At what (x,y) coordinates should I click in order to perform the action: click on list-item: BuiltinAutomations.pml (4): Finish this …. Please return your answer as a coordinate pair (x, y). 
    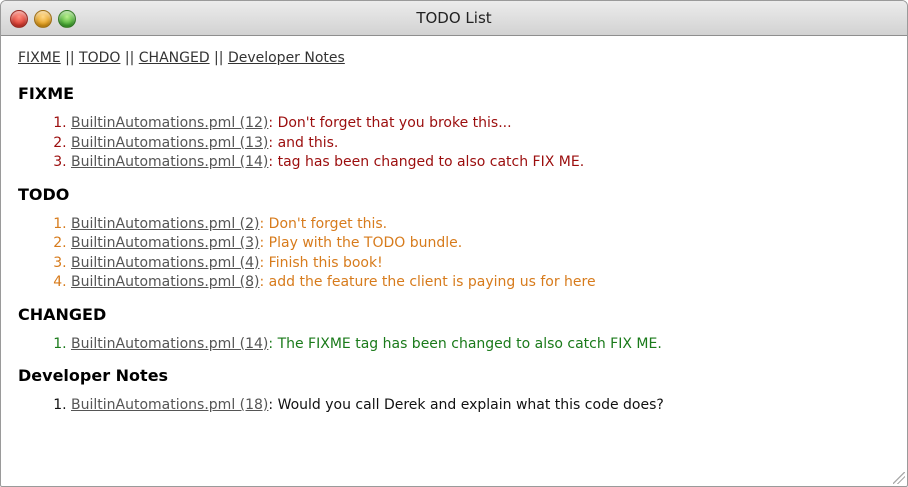
    Looking at the image, I should click on (480, 264).